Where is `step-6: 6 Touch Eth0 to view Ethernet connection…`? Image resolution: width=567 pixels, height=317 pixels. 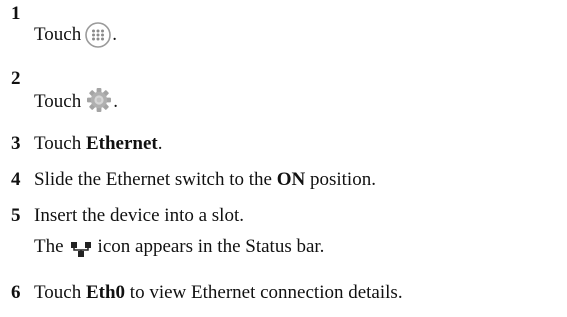 step-6: 6 Touch Eth0 to view Ethernet connection… is located at coordinates (283, 294).